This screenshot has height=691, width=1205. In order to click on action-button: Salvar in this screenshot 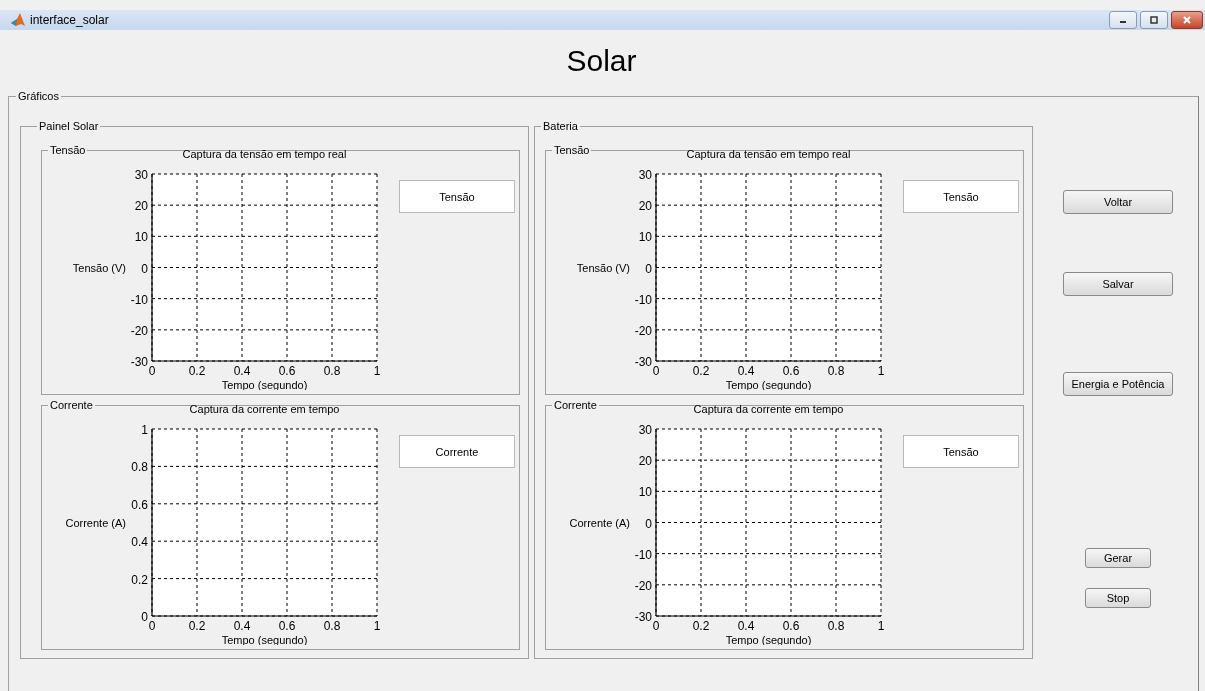, I will do `click(1118, 284)`.